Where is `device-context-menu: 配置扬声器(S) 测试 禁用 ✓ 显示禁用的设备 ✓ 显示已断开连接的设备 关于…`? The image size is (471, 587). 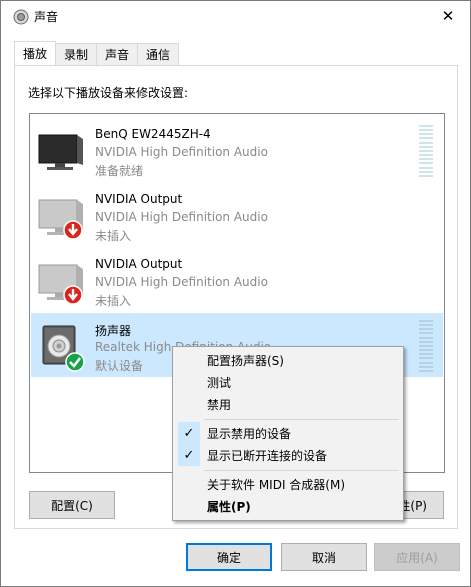
device-context-menu: 配置扬声器(S) 测试 禁用 ✓ 显示禁用的设备 ✓ 显示已断开连接的设备 关于… is located at coordinates (288, 433).